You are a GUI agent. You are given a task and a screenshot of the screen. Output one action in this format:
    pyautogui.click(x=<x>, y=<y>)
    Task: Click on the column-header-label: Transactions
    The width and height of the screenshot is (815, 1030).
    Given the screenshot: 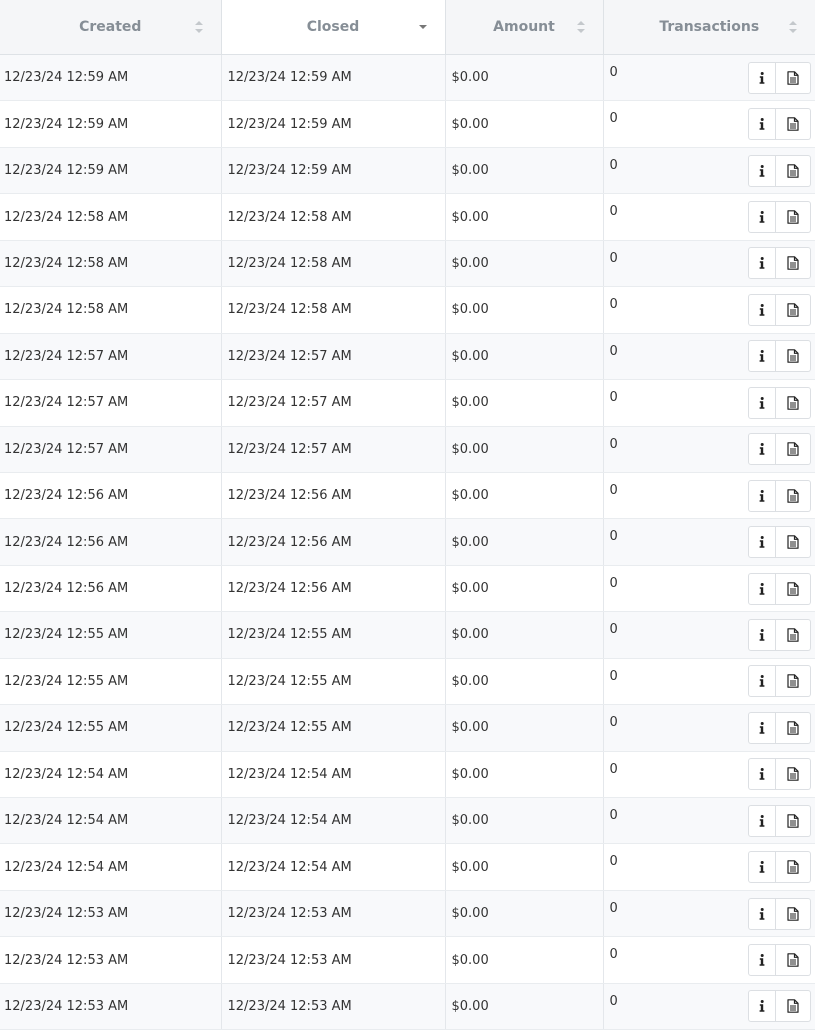 What is the action you would take?
    pyautogui.click(x=709, y=27)
    